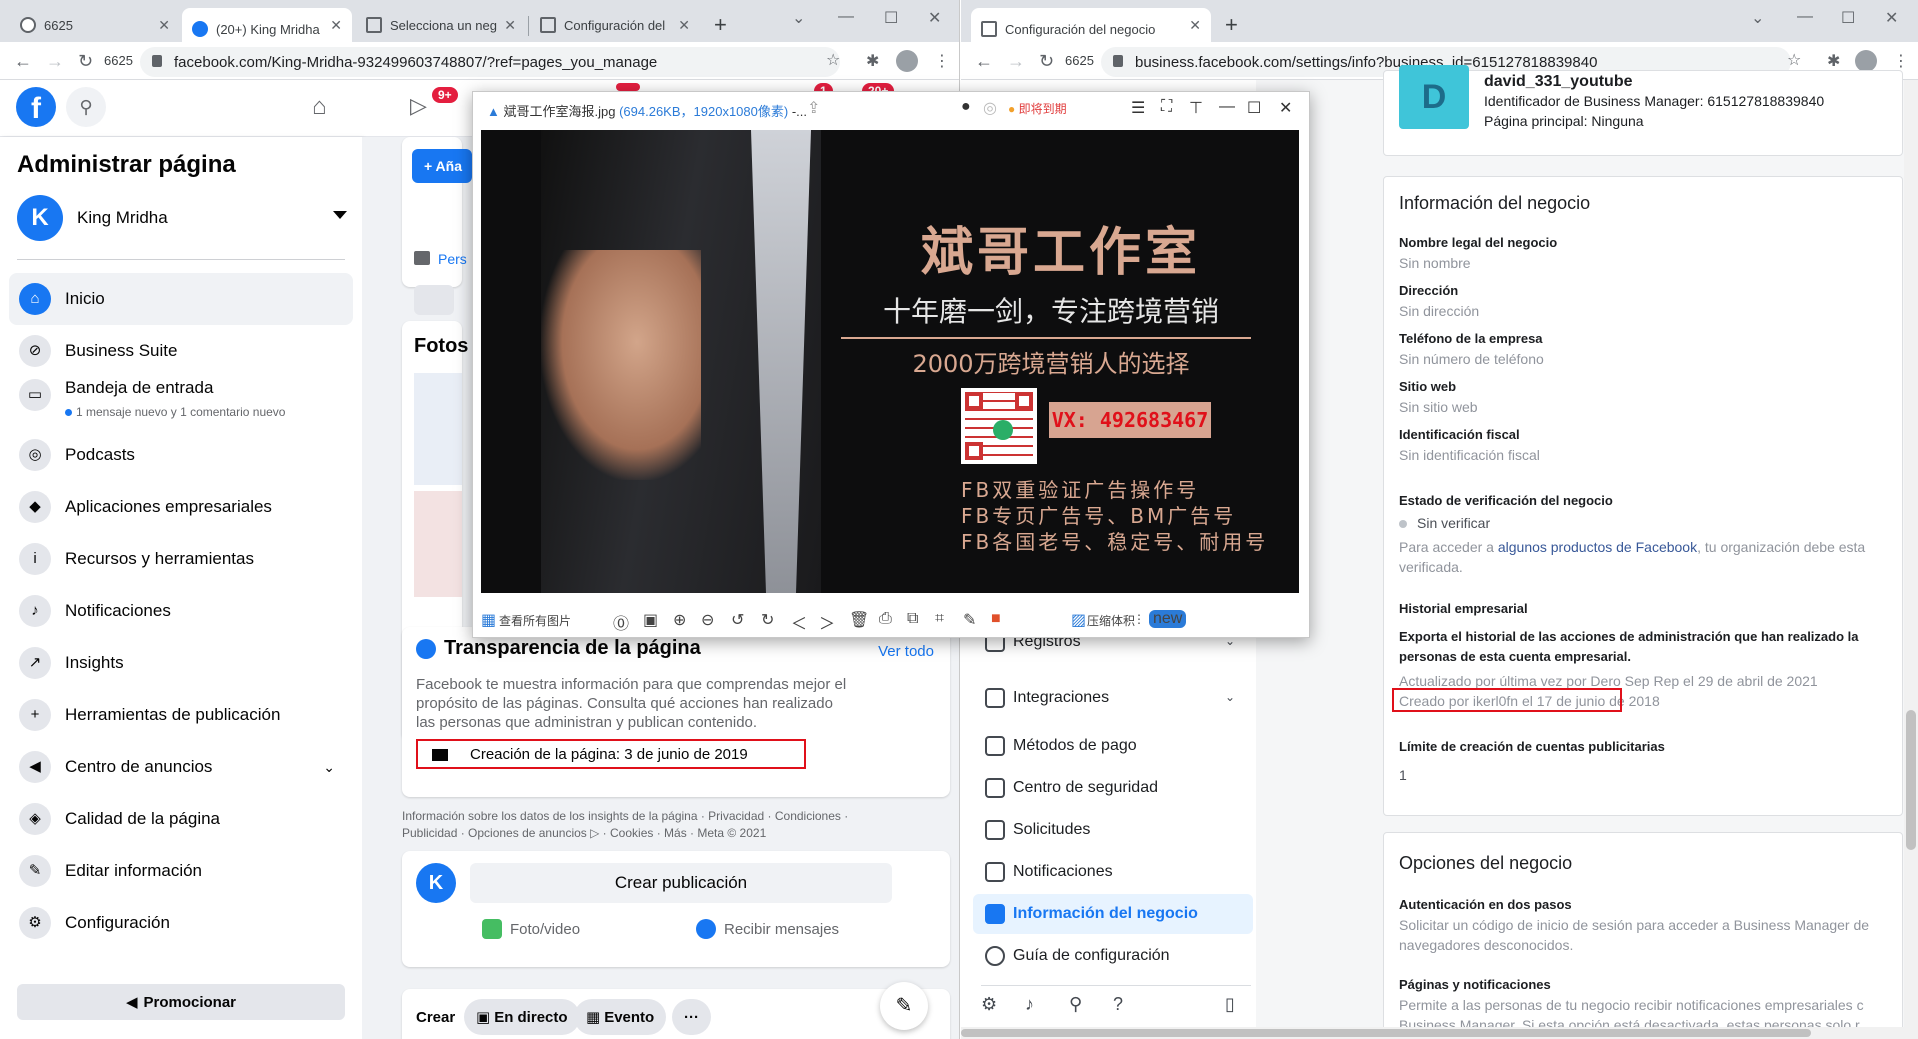 This screenshot has width=1918, height=1039. What do you see at coordinates (1113, 788) in the screenshot?
I see `nav-item-centro-seguridad: Centro de seguridad` at bounding box center [1113, 788].